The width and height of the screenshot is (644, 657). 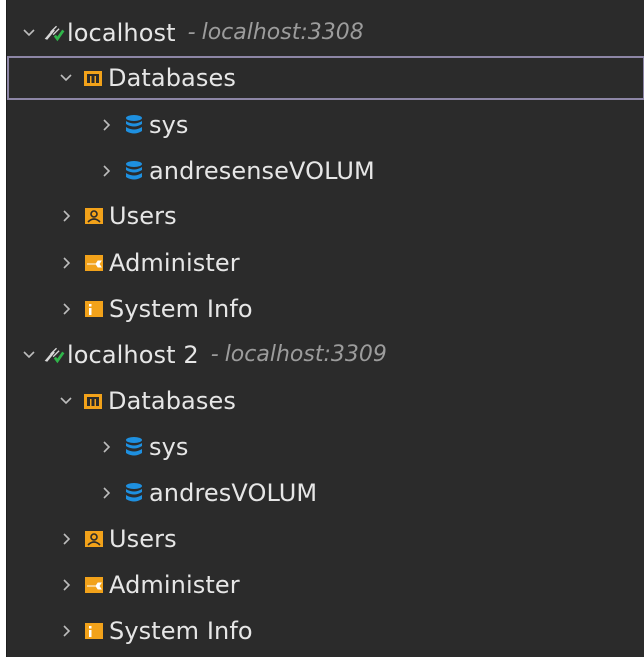 What do you see at coordinates (233, 493) in the screenshot?
I see `tree-item-label: andresVOLUM` at bounding box center [233, 493].